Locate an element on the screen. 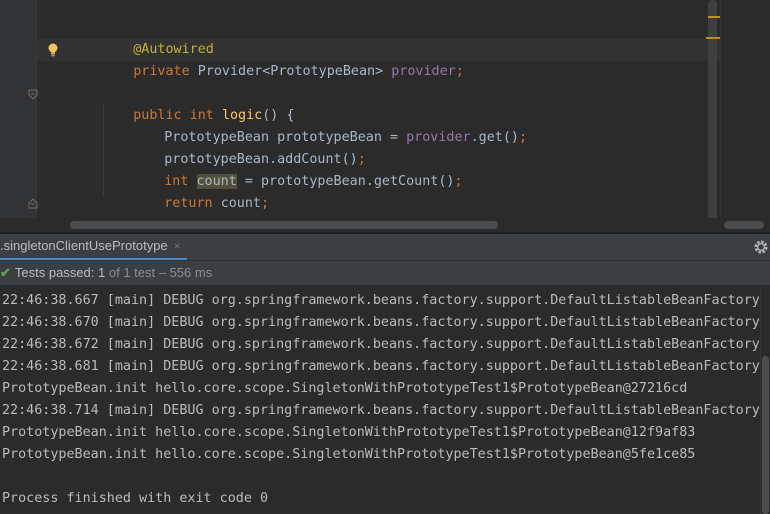 Image resolution: width=770 pixels, height=514 pixels. tab-run-config: .singletonClientUsePrototype × is located at coordinates (93, 247).